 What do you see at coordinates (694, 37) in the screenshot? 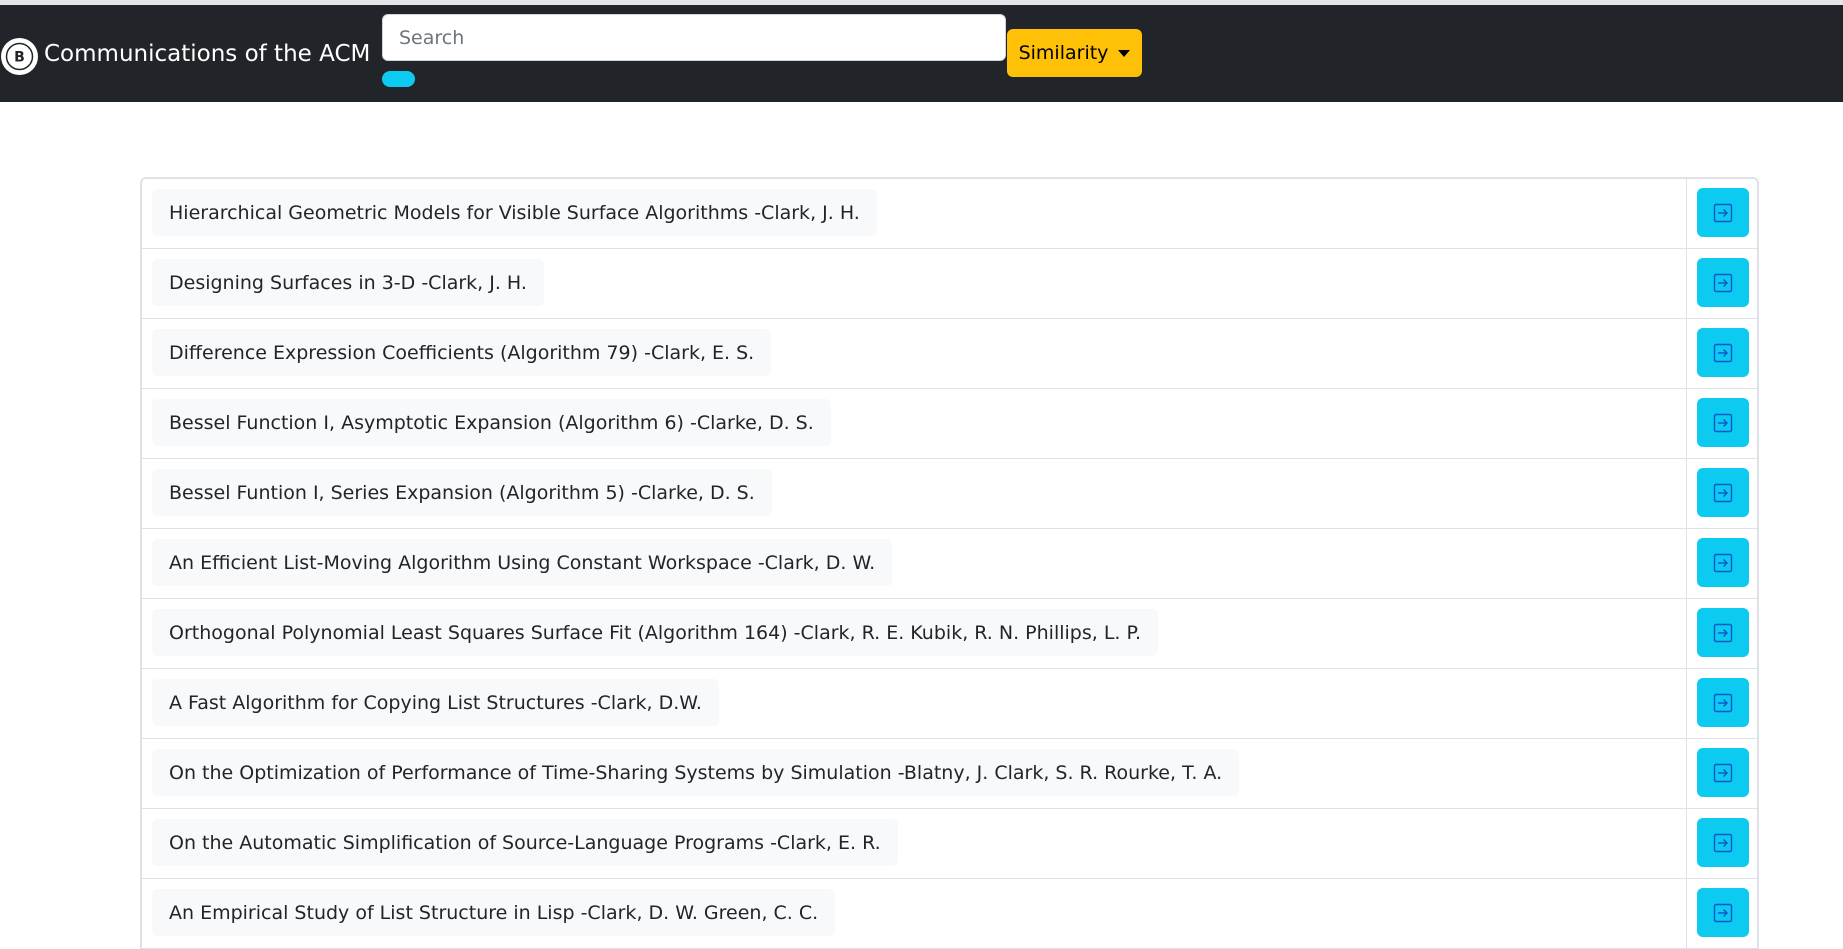
I see `search-input` at bounding box center [694, 37].